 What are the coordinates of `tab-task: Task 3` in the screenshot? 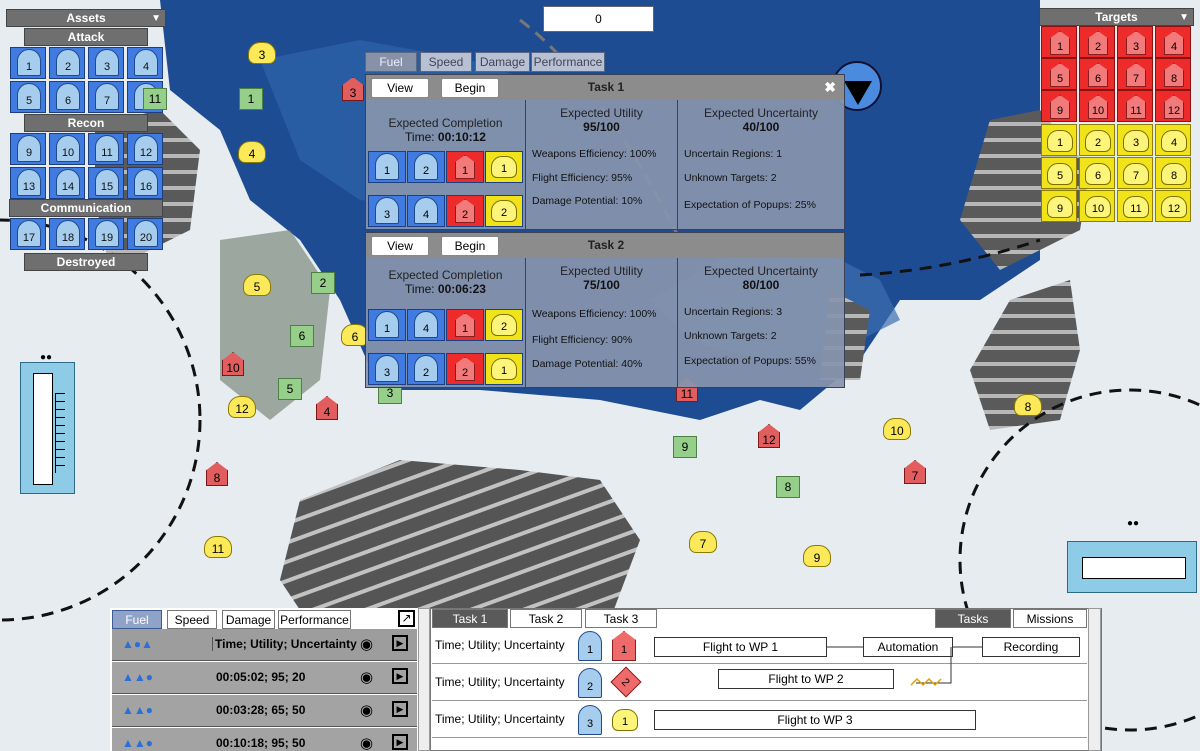 It's located at (621, 618).